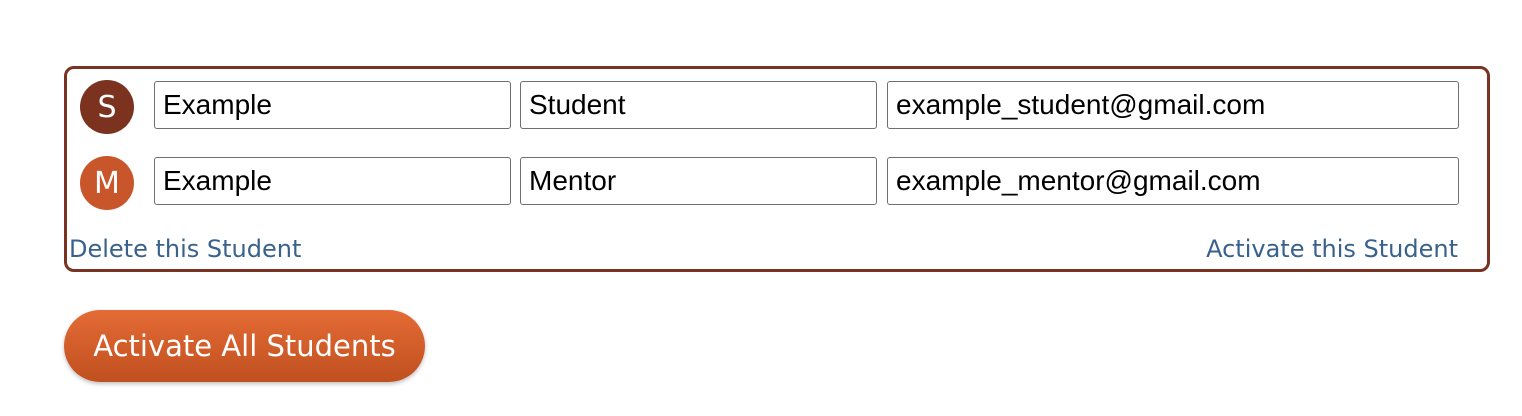 The image size is (1522, 416). Describe the element at coordinates (698, 181) in the screenshot. I see `mentor-last-name-input` at that location.